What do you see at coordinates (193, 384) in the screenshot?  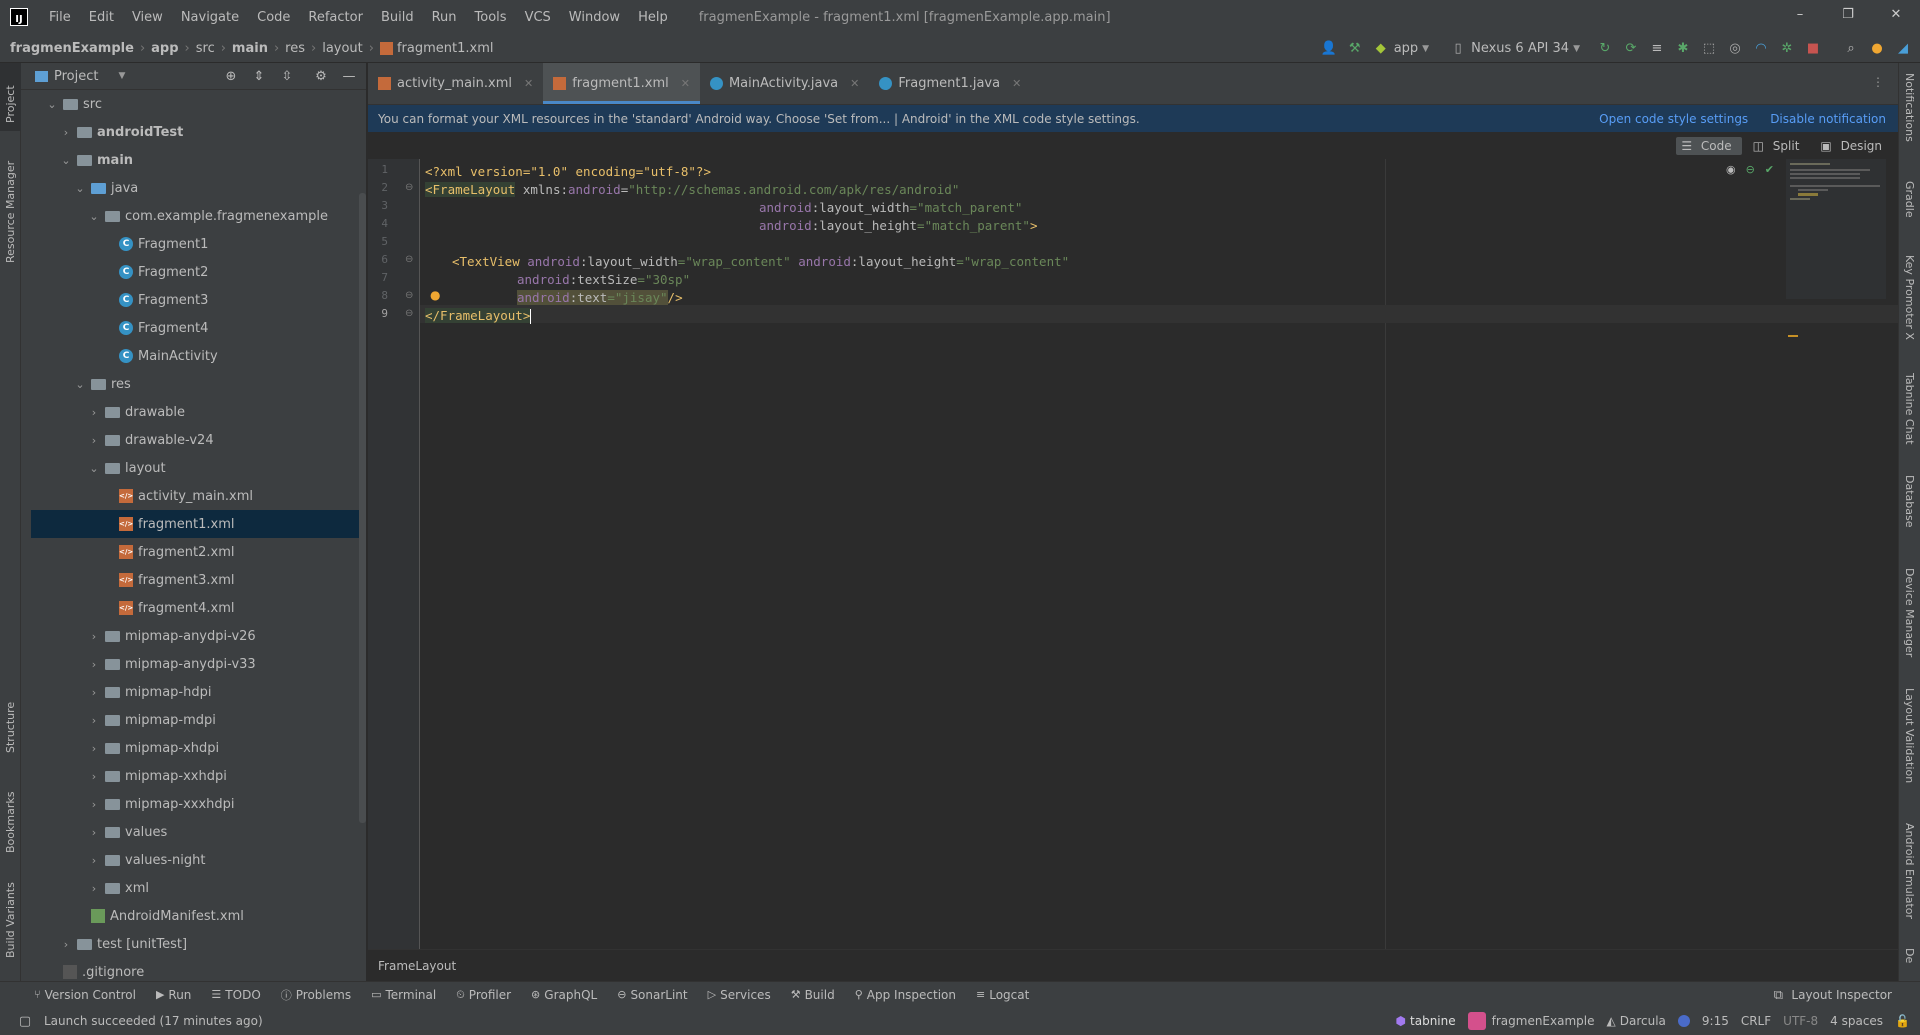 I see `tree-item: ⌄ res` at bounding box center [193, 384].